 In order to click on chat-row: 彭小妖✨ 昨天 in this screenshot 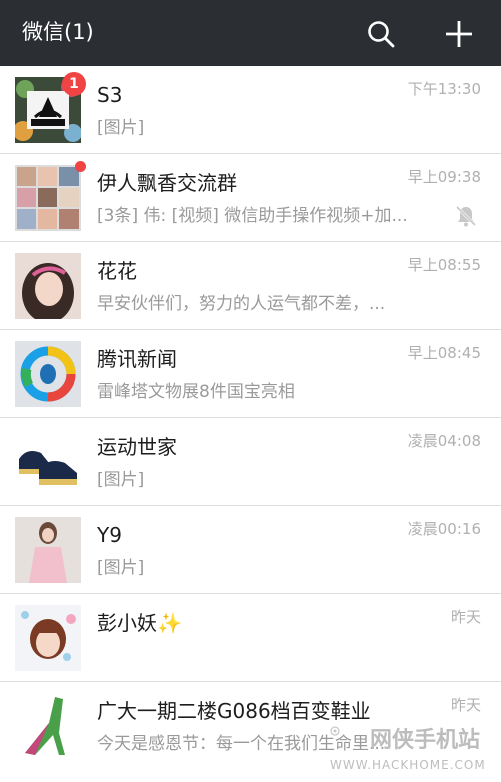, I will do `click(250, 638)`.